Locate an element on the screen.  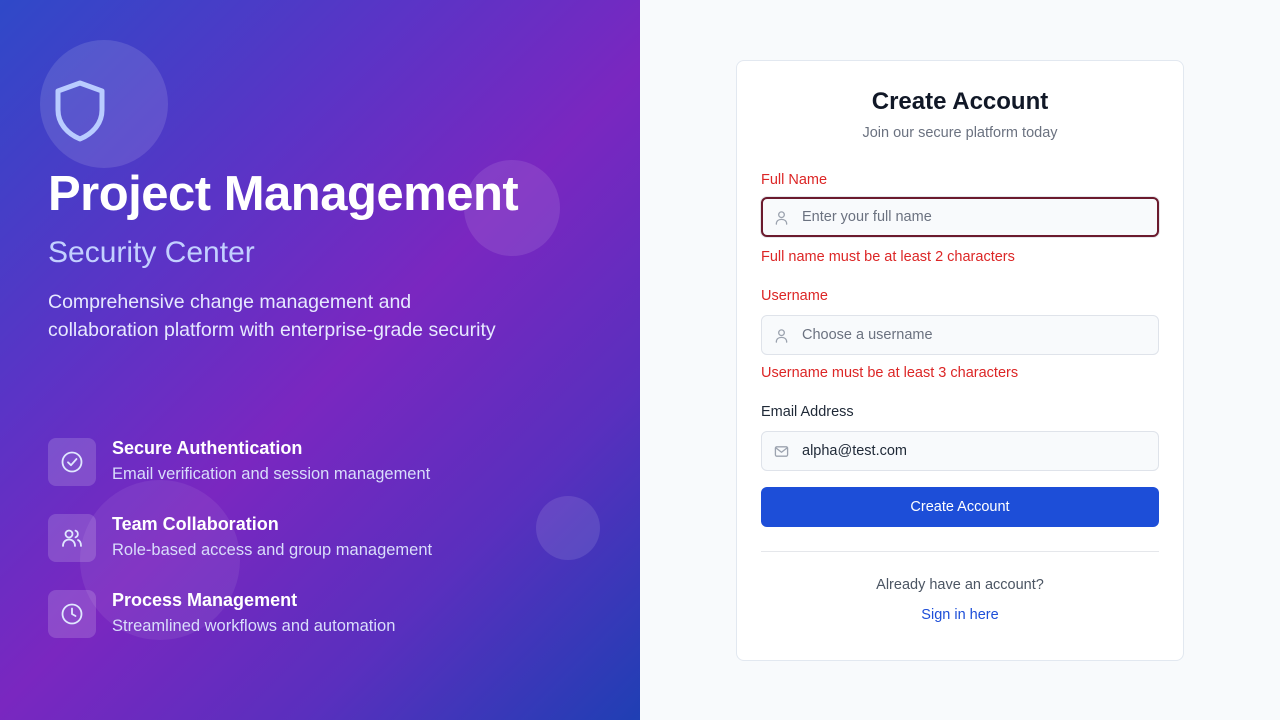
clock-icon is located at coordinates (72, 614).